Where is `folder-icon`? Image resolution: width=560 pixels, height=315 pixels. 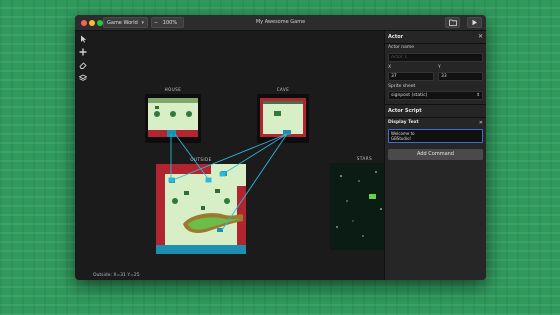 folder-icon is located at coordinates (452, 22).